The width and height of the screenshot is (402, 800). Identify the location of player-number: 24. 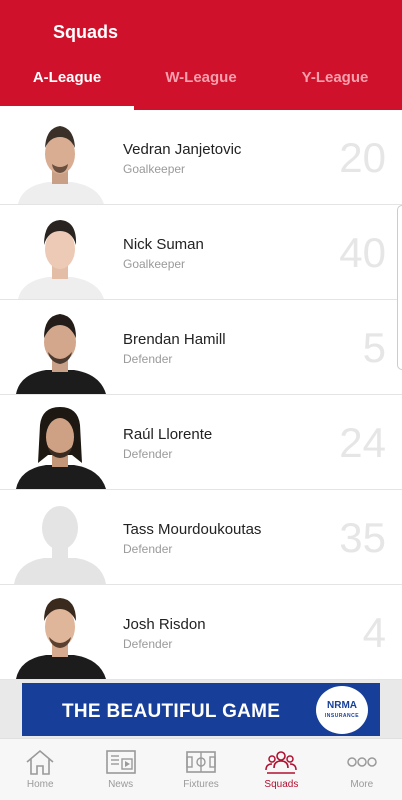
(362, 442).